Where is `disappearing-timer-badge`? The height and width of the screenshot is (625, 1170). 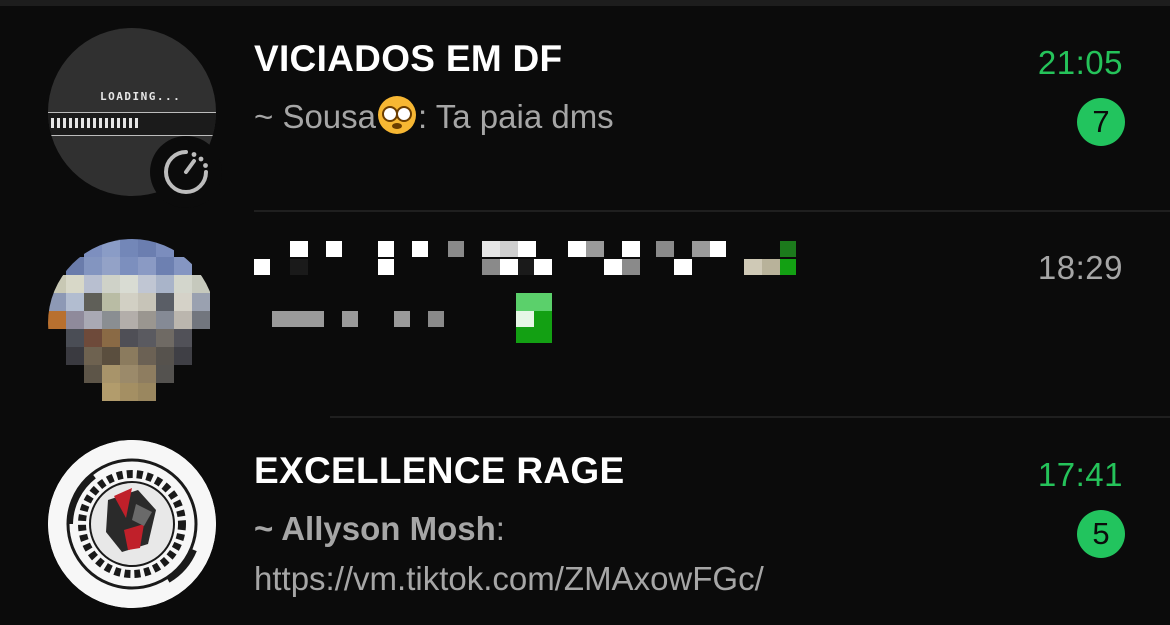
disappearing-timer-badge is located at coordinates (186, 172).